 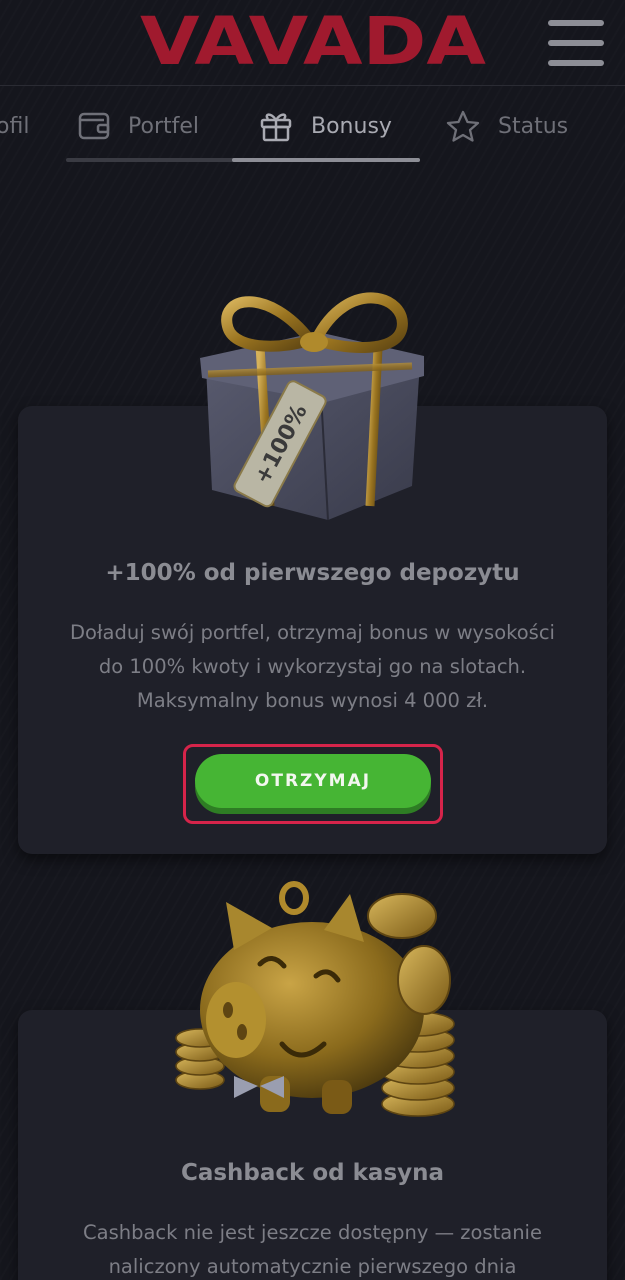 I want to click on svg-text: VAVADA, so click(x=313, y=41).